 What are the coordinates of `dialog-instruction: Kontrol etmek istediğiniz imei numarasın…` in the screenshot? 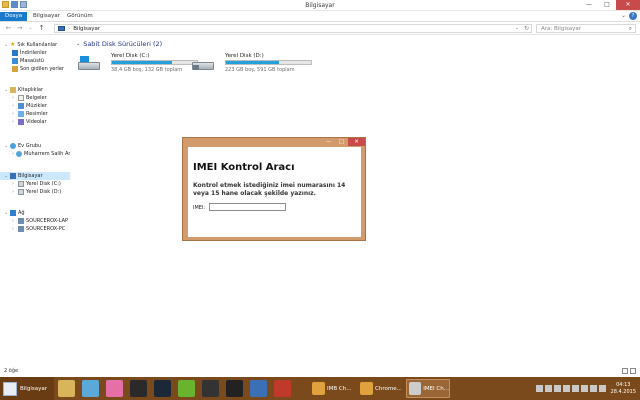 It's located at (269, 189).